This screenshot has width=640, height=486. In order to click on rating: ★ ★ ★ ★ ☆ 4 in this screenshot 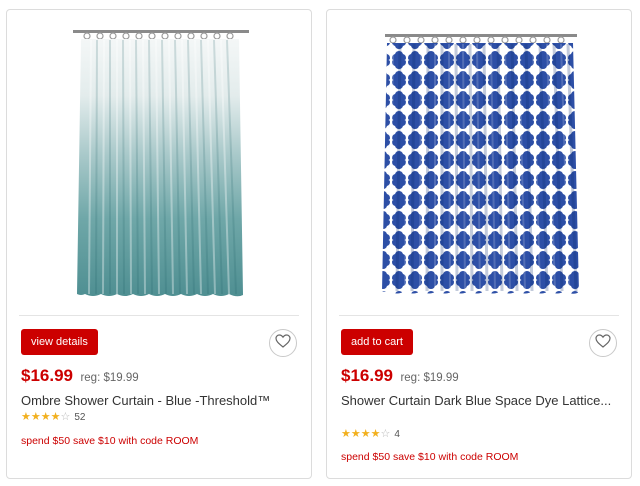, I will do `click(370, 435)`.